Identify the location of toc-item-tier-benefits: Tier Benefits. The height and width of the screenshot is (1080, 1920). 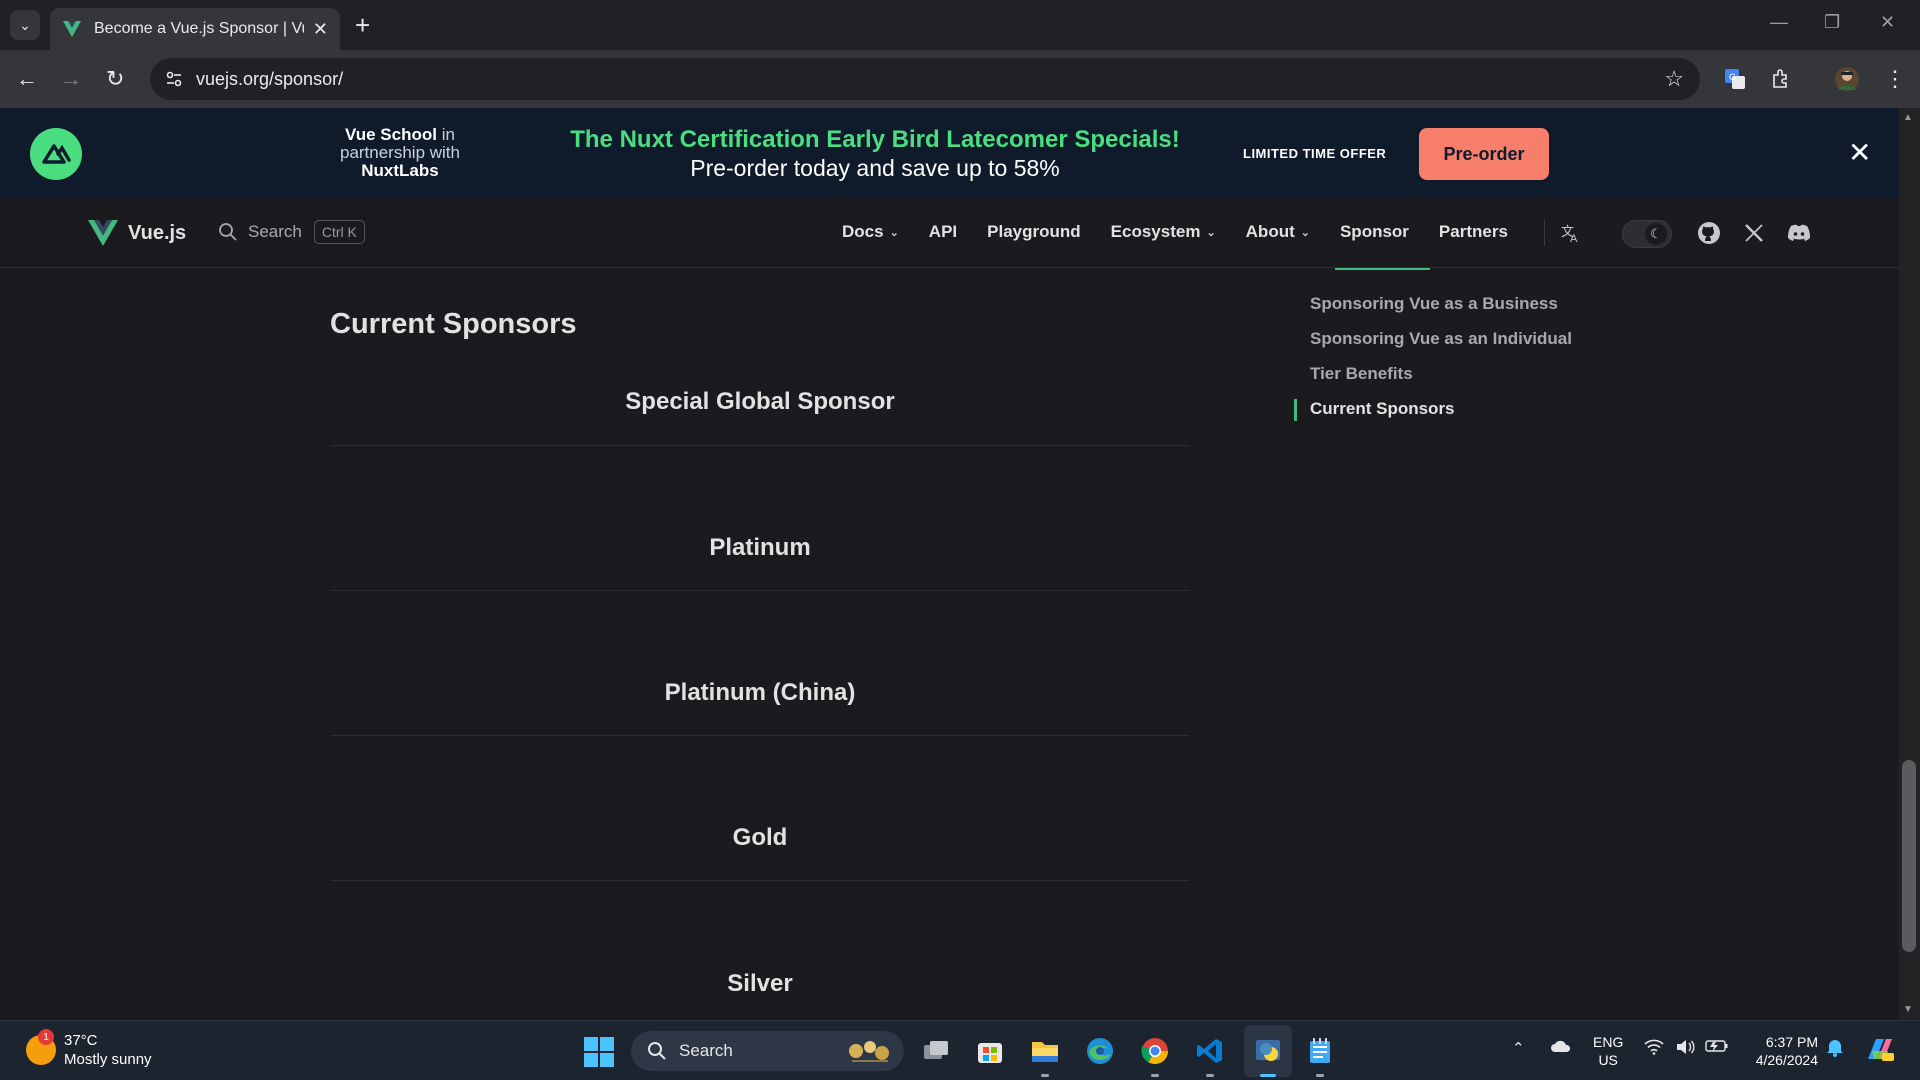
(1441, 373).